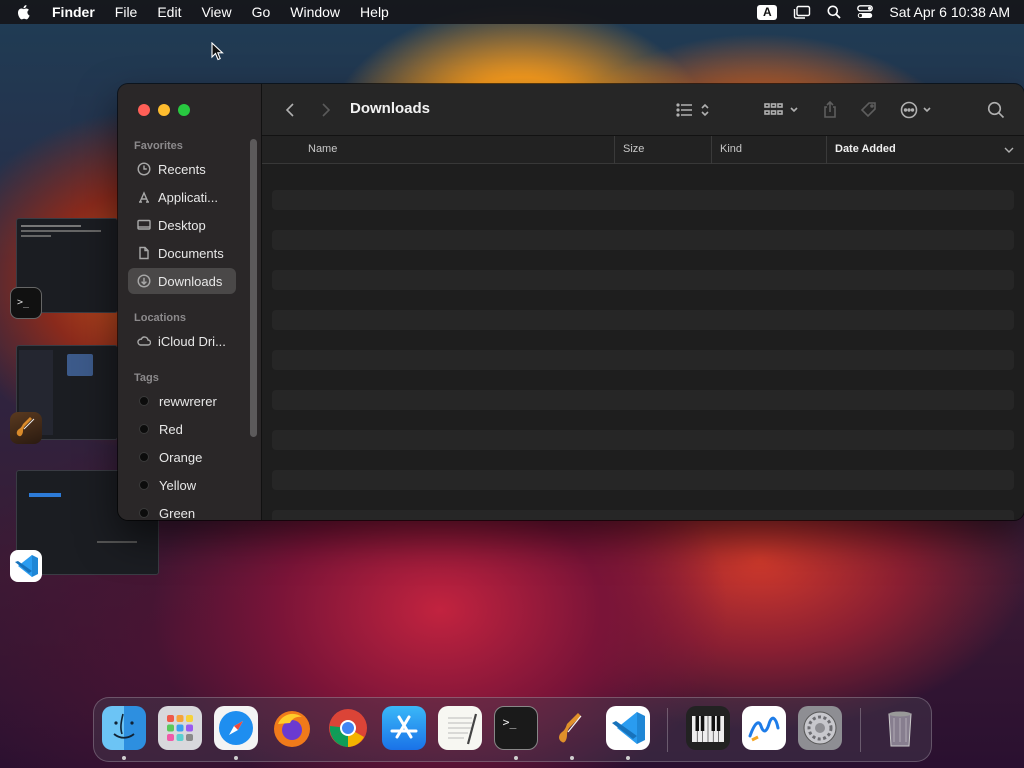 This screenshot has width=1024, height=768. Describe the element at coordinates (768, 150) in the screenshot. I see `column-header-kind: Kind` at that location.